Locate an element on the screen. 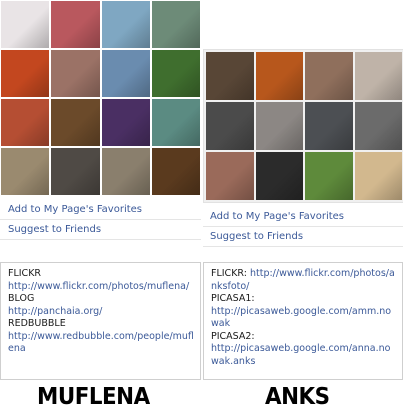 This screenshot has height=414, width=403. flickr-label: FLICKR: is located at coordinates (229, 273).